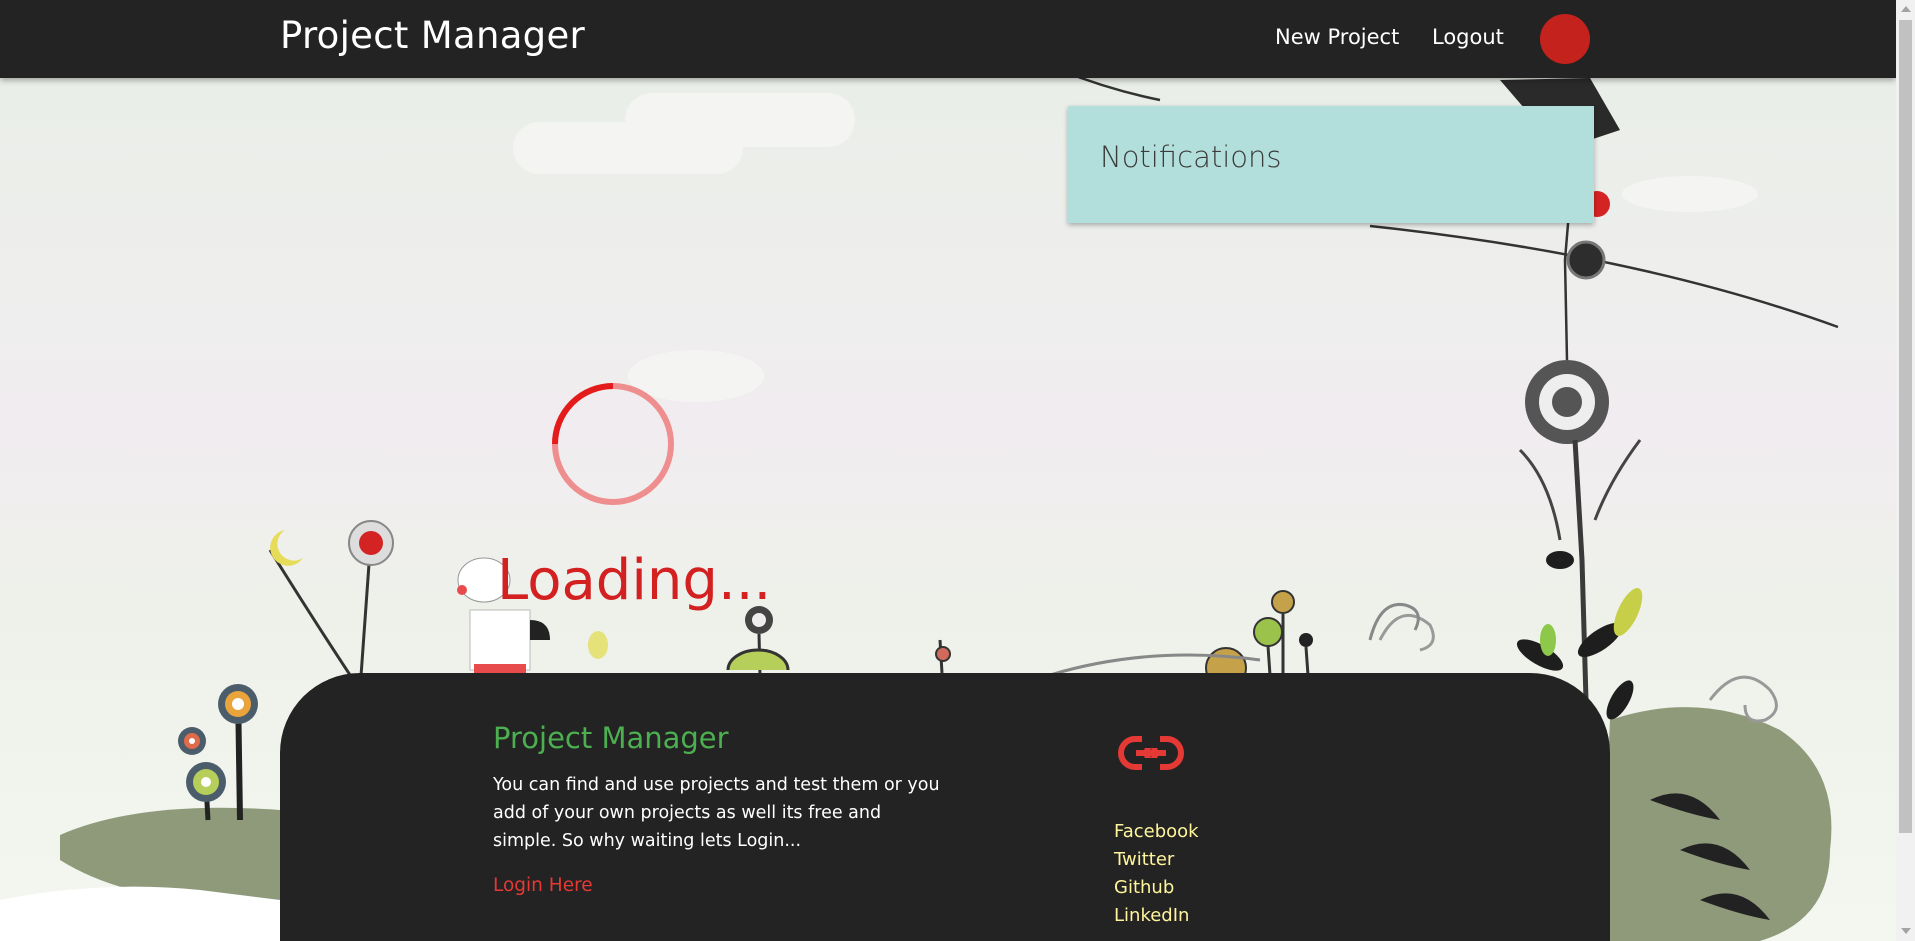 This screenshot has height=941, width=1915. What do you see at coordinates (1906, 931) in the screenshot?
I see `scroll-down-arrow-icon` at bounding box center [1906, 931].